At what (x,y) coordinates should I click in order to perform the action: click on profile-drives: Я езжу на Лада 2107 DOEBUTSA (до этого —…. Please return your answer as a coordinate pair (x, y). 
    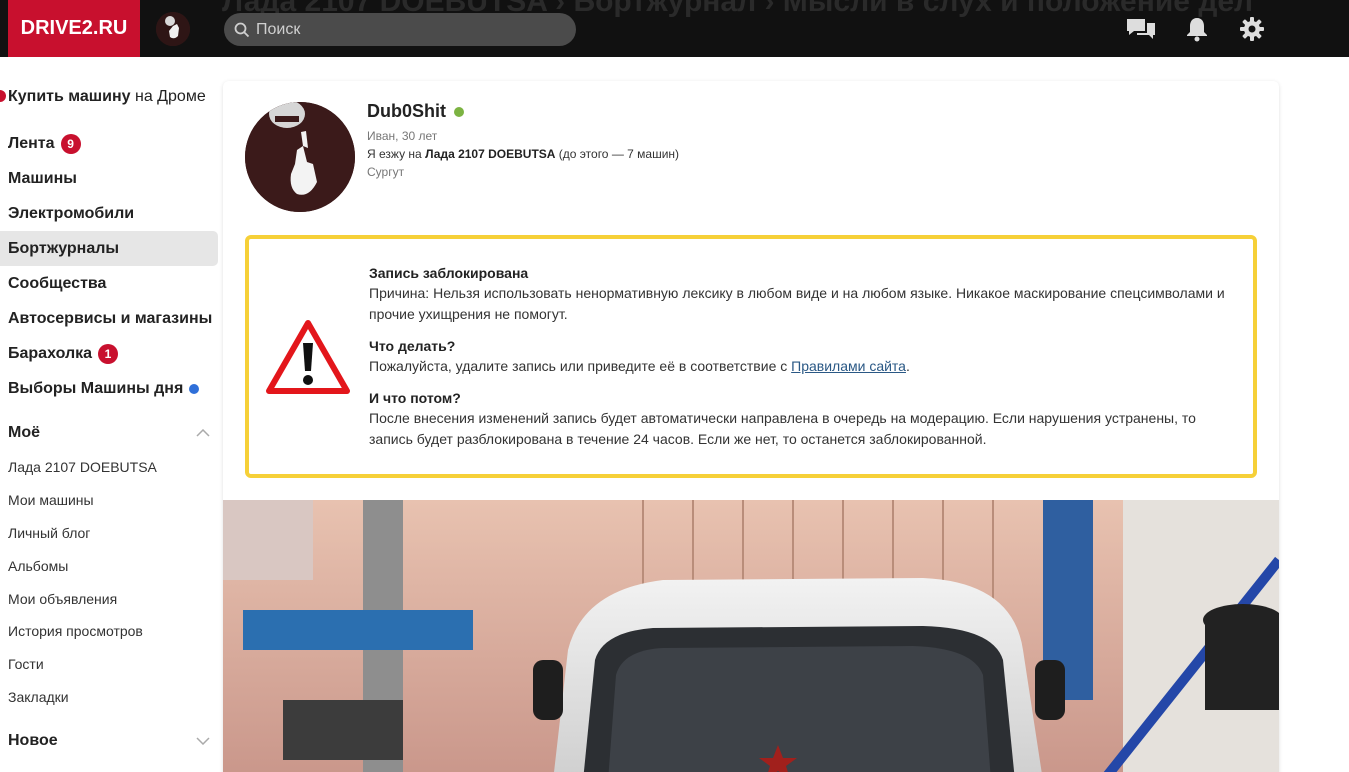
    Looking at the image, I should click on (523, 154).